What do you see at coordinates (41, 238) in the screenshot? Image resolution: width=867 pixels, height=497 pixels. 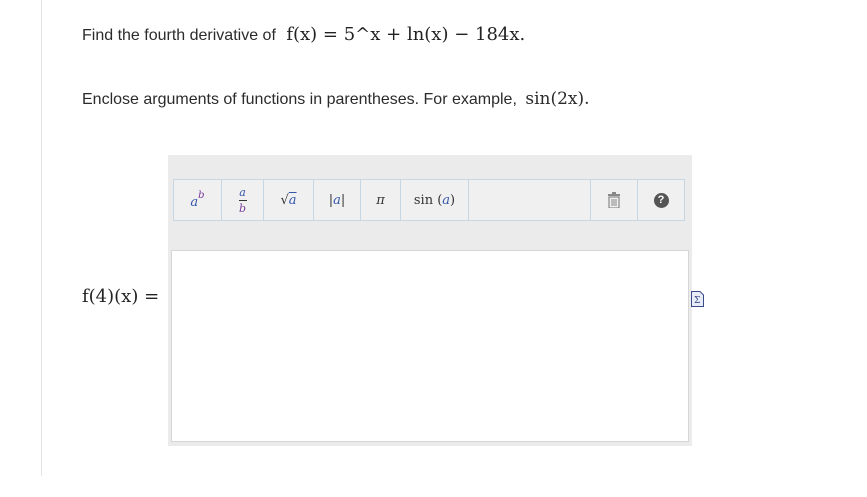 I see `left-border-rule` at bounding box center [41, 238].